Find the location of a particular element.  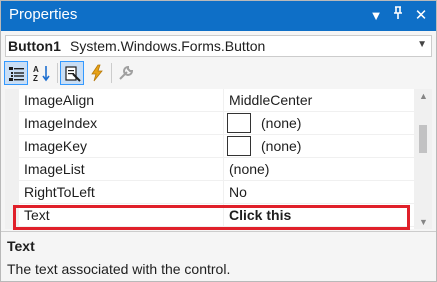

auto-hide-pin-icon is located at coordinates (398, 16).